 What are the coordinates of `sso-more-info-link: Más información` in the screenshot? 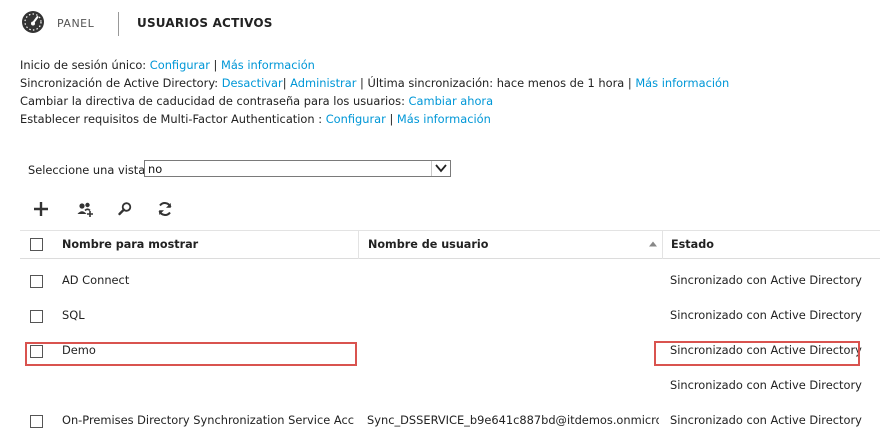 It's located at (268, 65).